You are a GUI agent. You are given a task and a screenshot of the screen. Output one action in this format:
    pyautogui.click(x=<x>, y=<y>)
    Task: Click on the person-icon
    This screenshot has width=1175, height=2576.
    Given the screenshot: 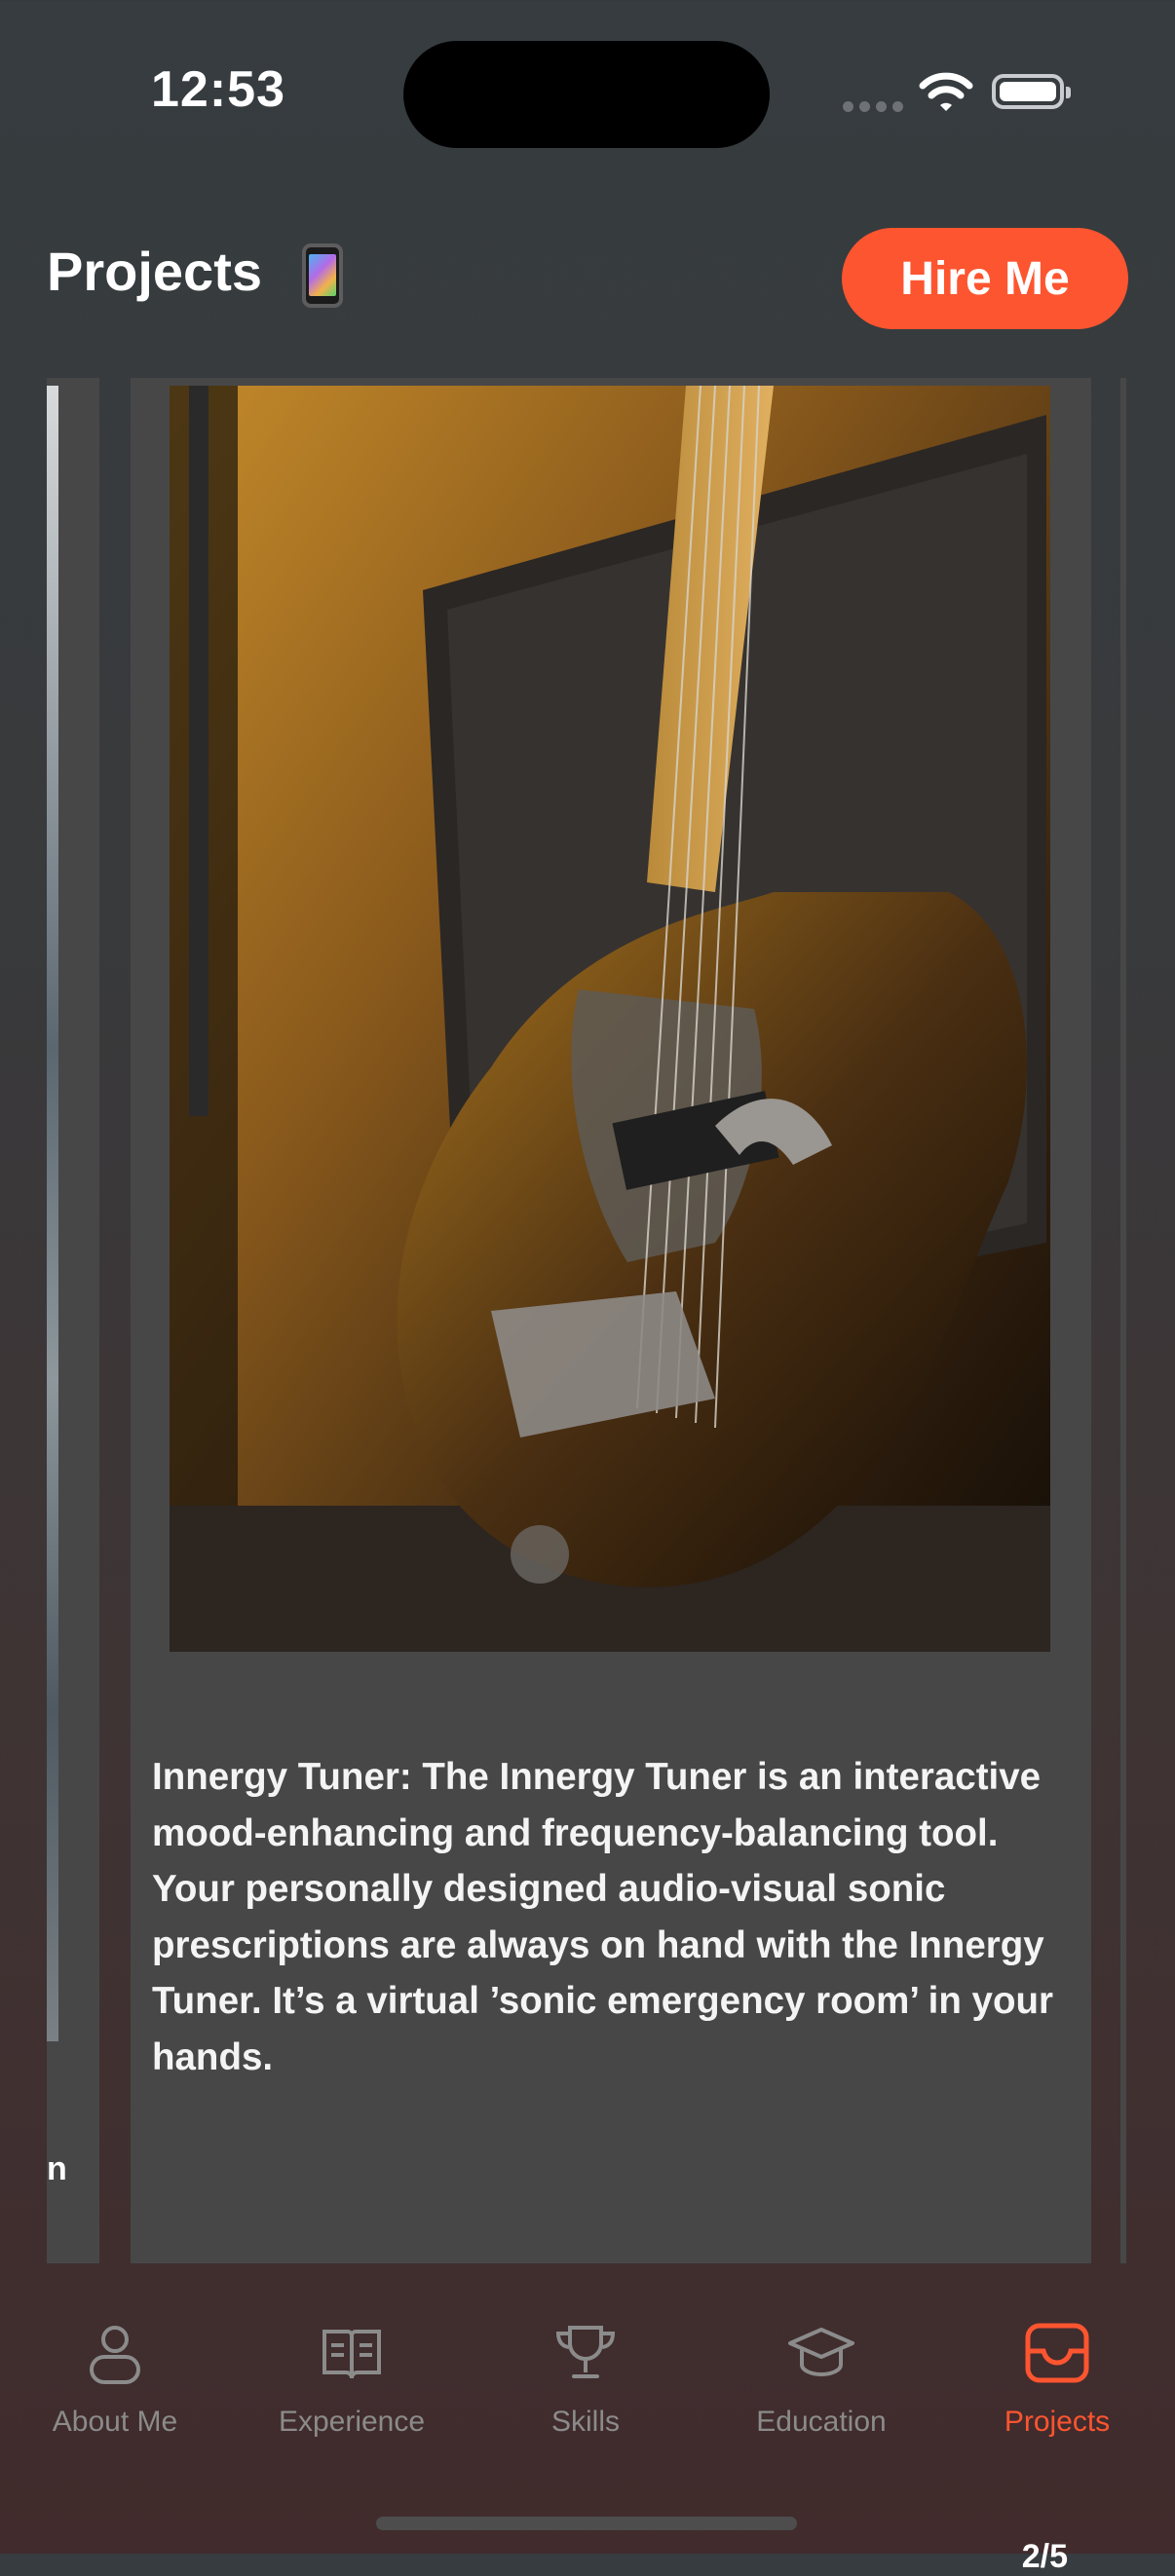 What is the action you would take?
    pyautogui.click(x=115, y=2355)
    